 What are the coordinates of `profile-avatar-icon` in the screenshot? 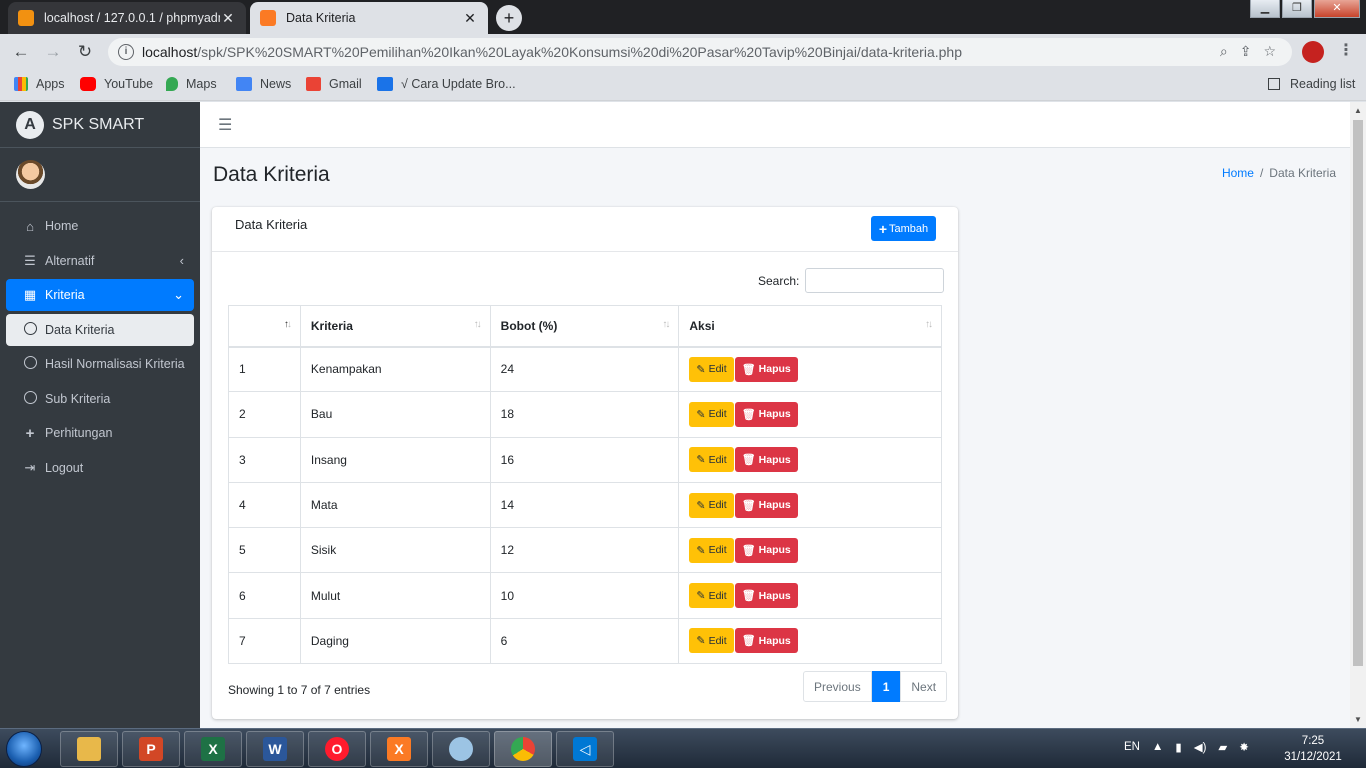 It's located at (1313, 52).